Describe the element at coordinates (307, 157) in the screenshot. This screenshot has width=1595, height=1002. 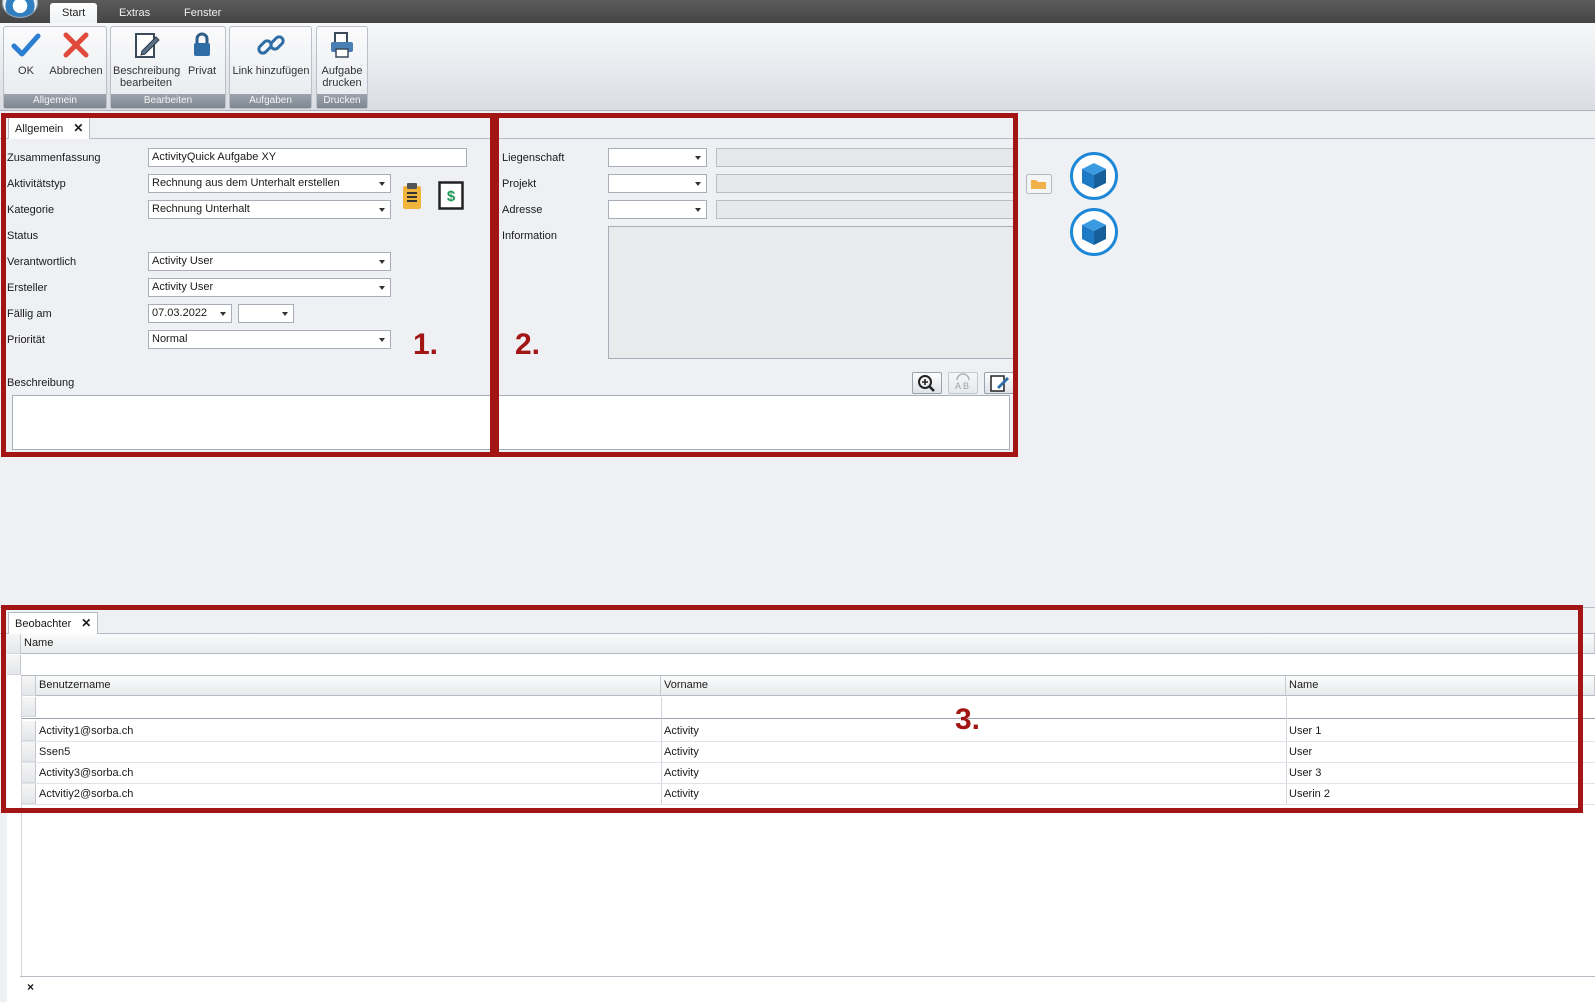
I see `summary-input: ActivityQuick Aufgabe XY` at that location.